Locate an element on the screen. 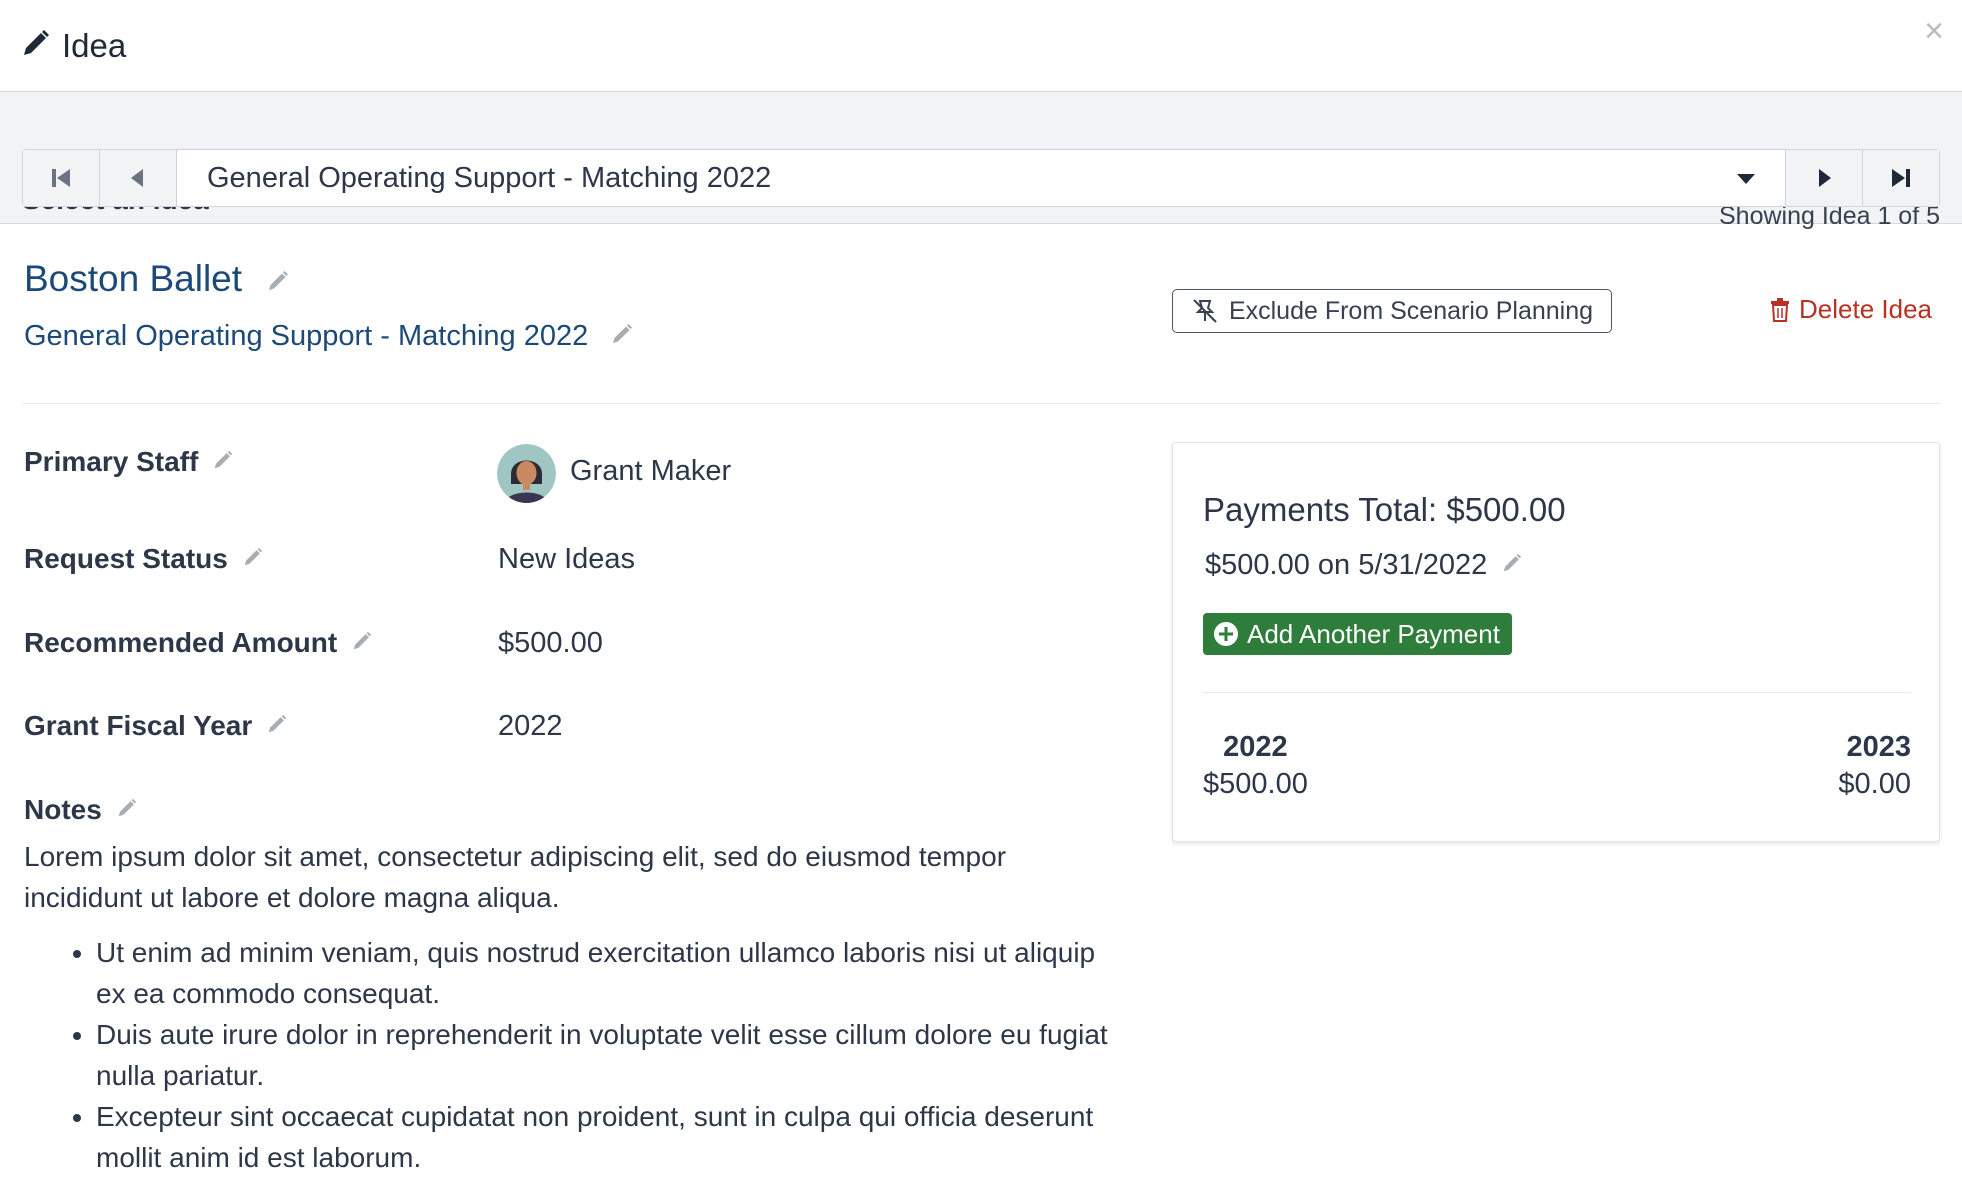  payments-total: Payments Total: $500.00 is located at coordinates (1384, 509).